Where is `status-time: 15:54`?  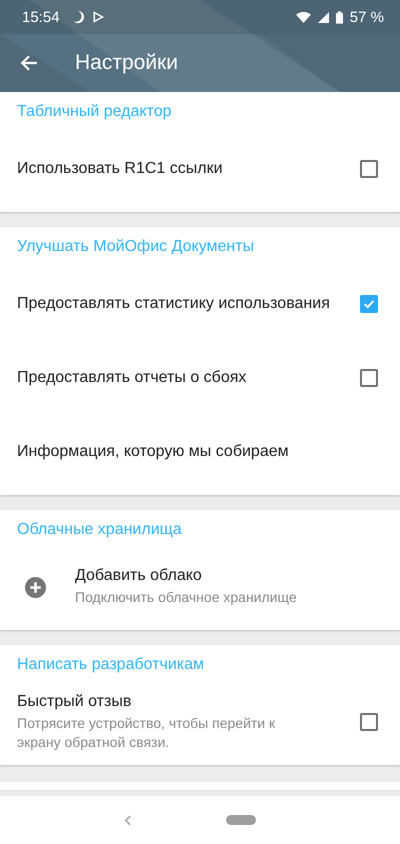
status-time: 15:54 is located at coordinates (41, 17).